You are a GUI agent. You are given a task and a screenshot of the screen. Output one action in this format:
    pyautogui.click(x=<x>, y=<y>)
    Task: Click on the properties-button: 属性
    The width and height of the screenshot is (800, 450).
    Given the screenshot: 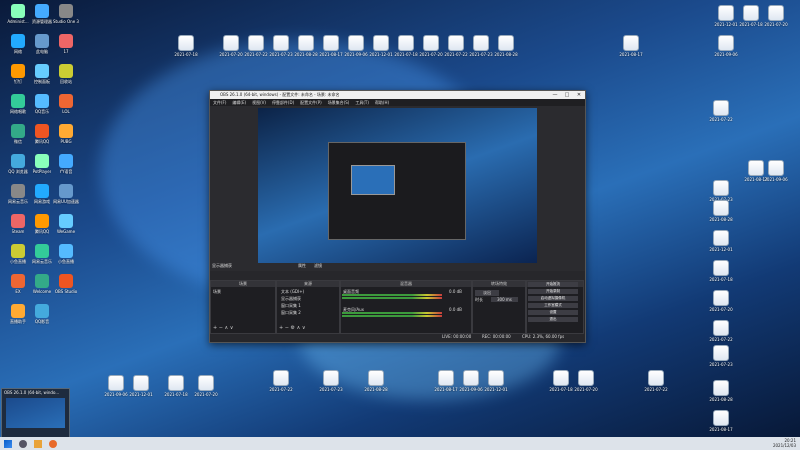 What is the action you would take?
    pyautogui.click(x=302, y=266)
    